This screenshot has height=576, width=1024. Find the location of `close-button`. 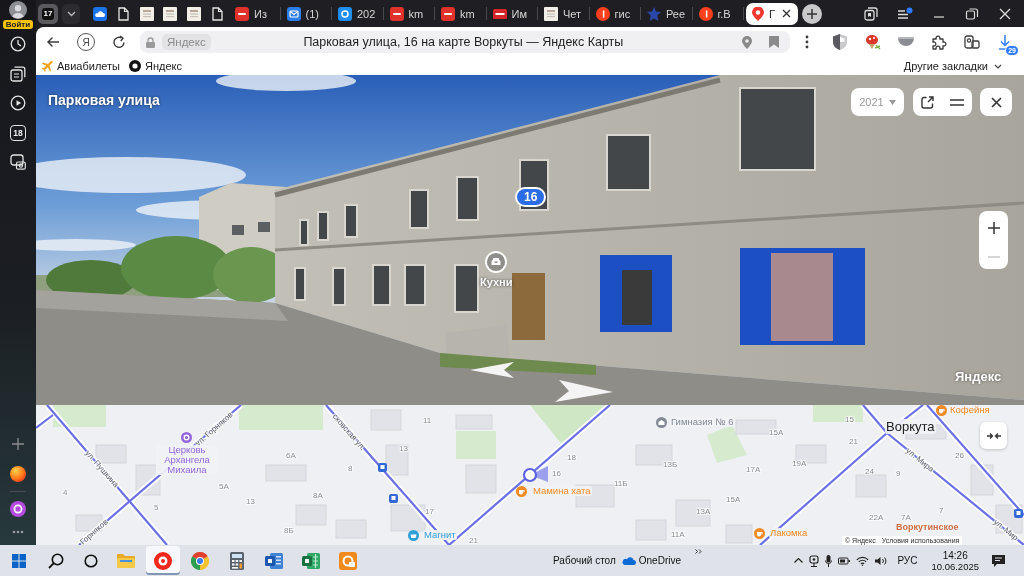

close-button is located at coordinates (996, 102).